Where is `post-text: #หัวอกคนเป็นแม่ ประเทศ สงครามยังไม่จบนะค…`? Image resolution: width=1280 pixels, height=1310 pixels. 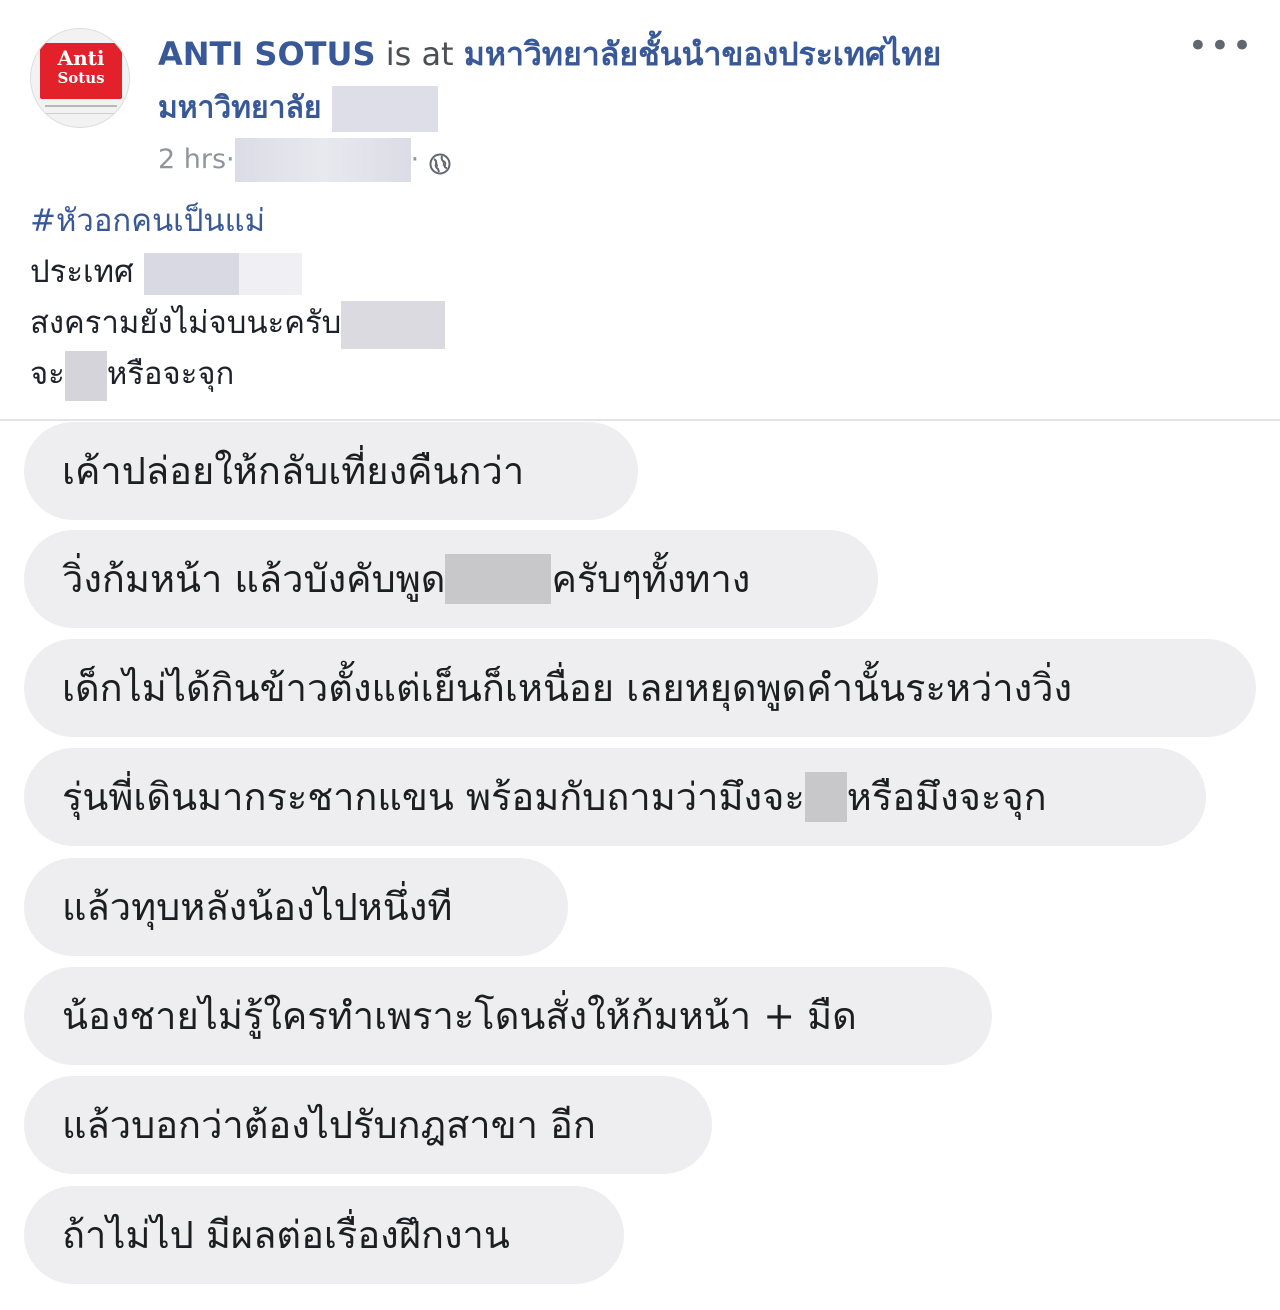
post-text: #หัวอกคนเป็นแม่ ประเทศ สงครามยังไม่จบนะค… is located at coordinates (238, 298).